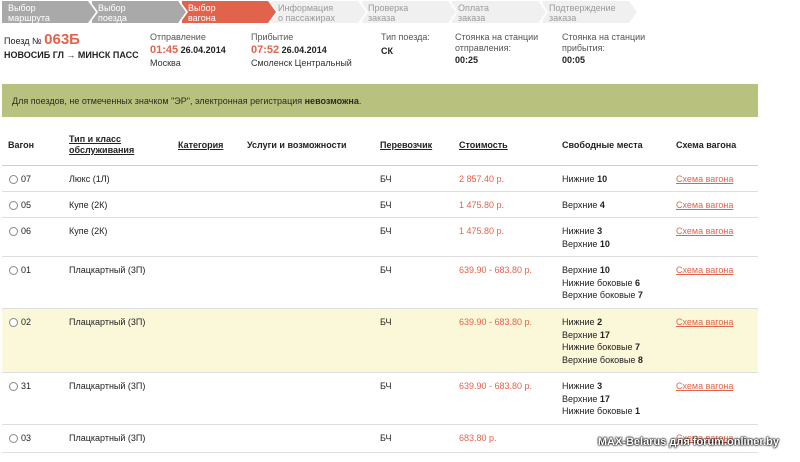 The image size is (800, 462). I want to click on col-scheme: Схема вагона, so click(706, 145).